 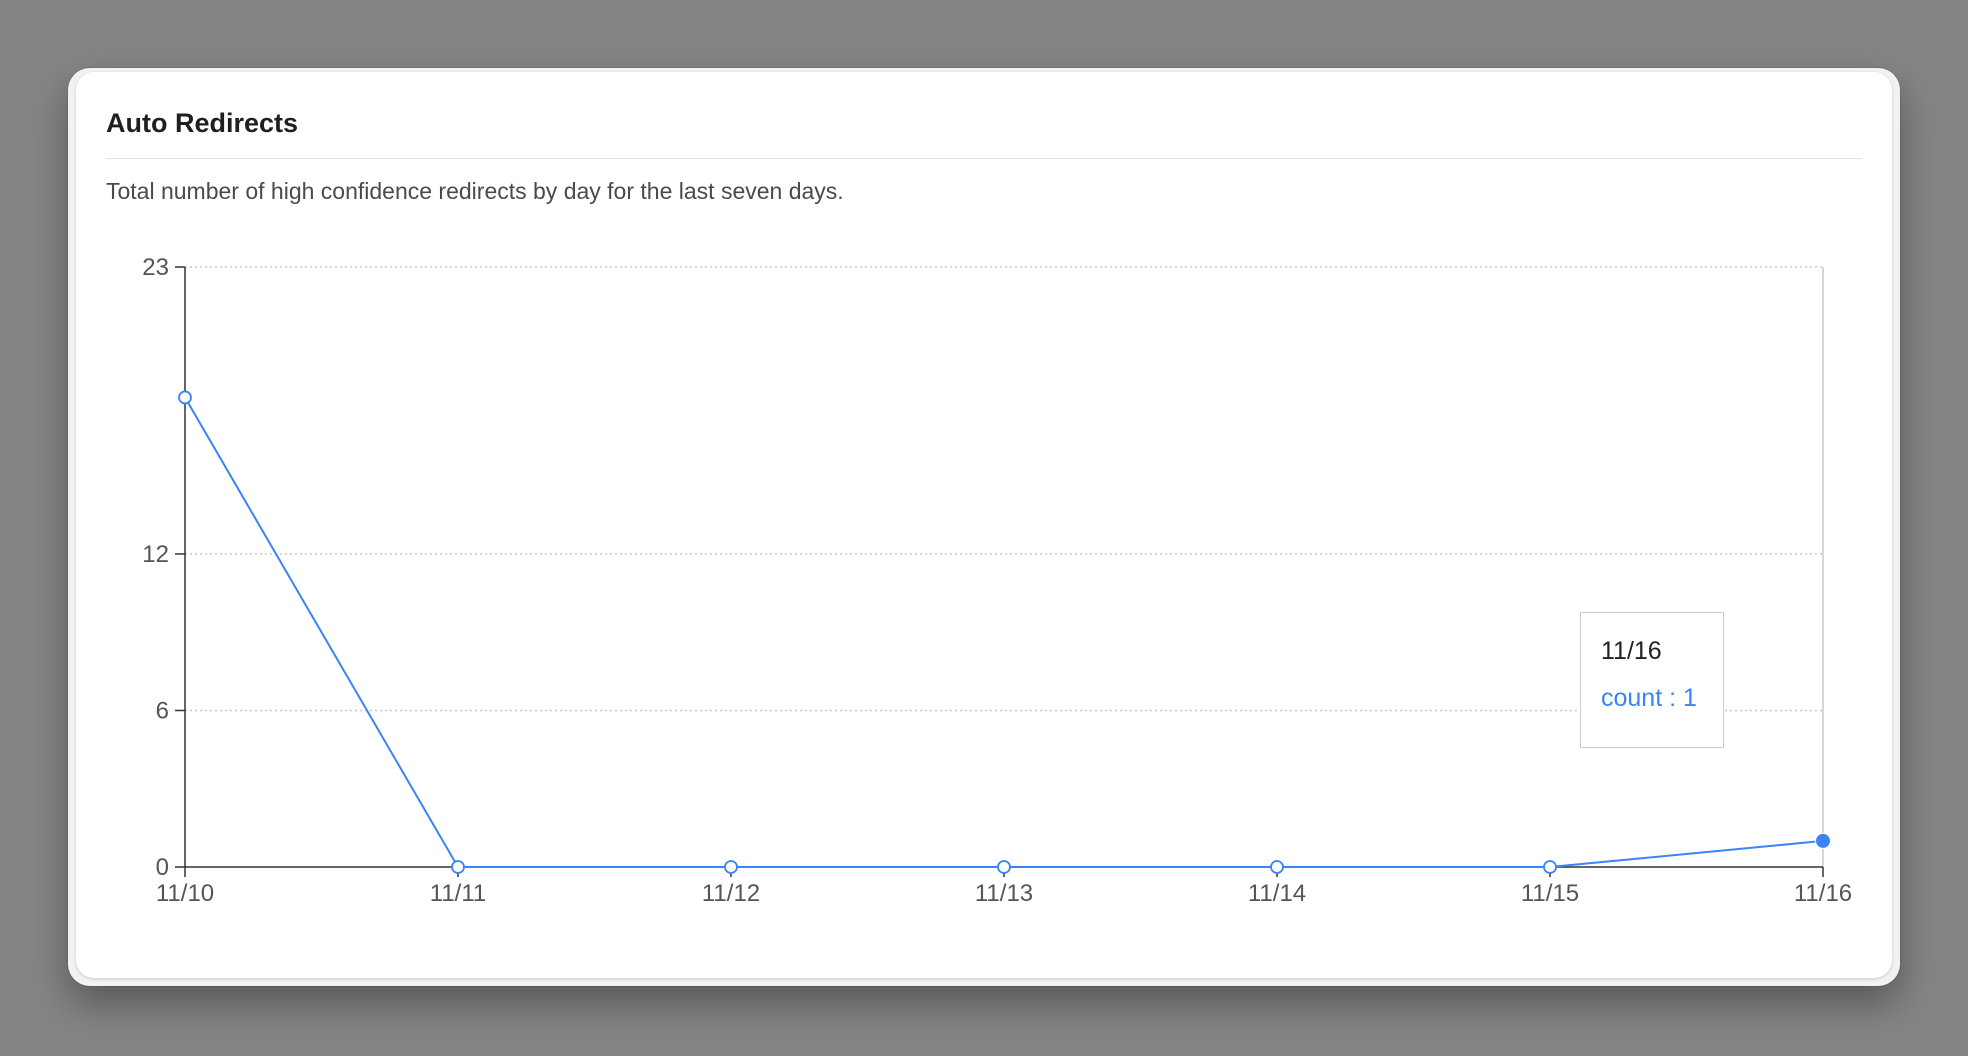 What do you see at coordinates (1631, 651) in the screenshot?
I see `tooltip-date: 11/16` at bounding box center [1631, 651].